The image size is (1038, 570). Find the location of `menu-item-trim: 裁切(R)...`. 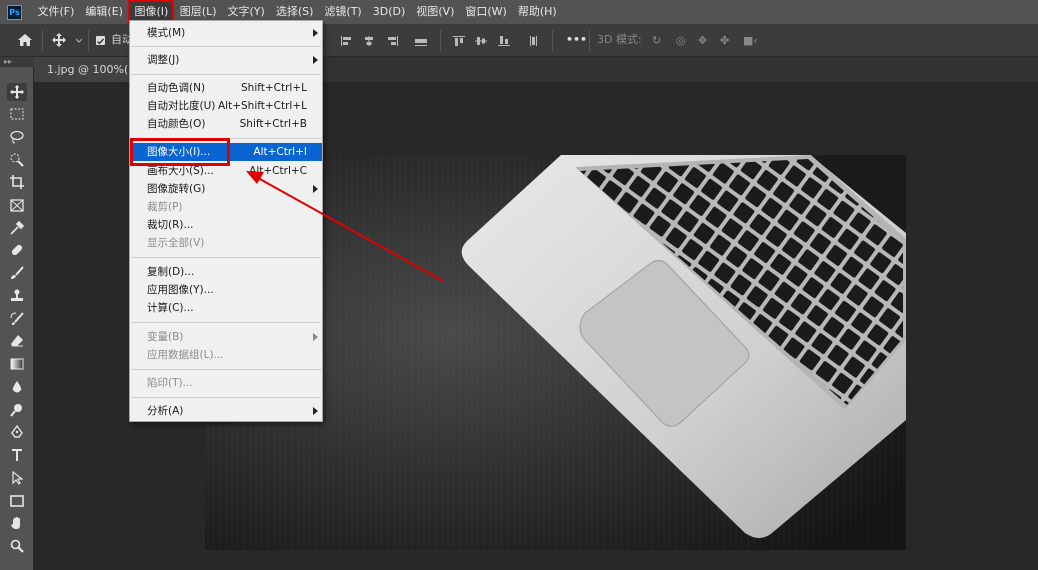

menu-item-trim: 裁切(R)... is located at coordinates (226, 225).